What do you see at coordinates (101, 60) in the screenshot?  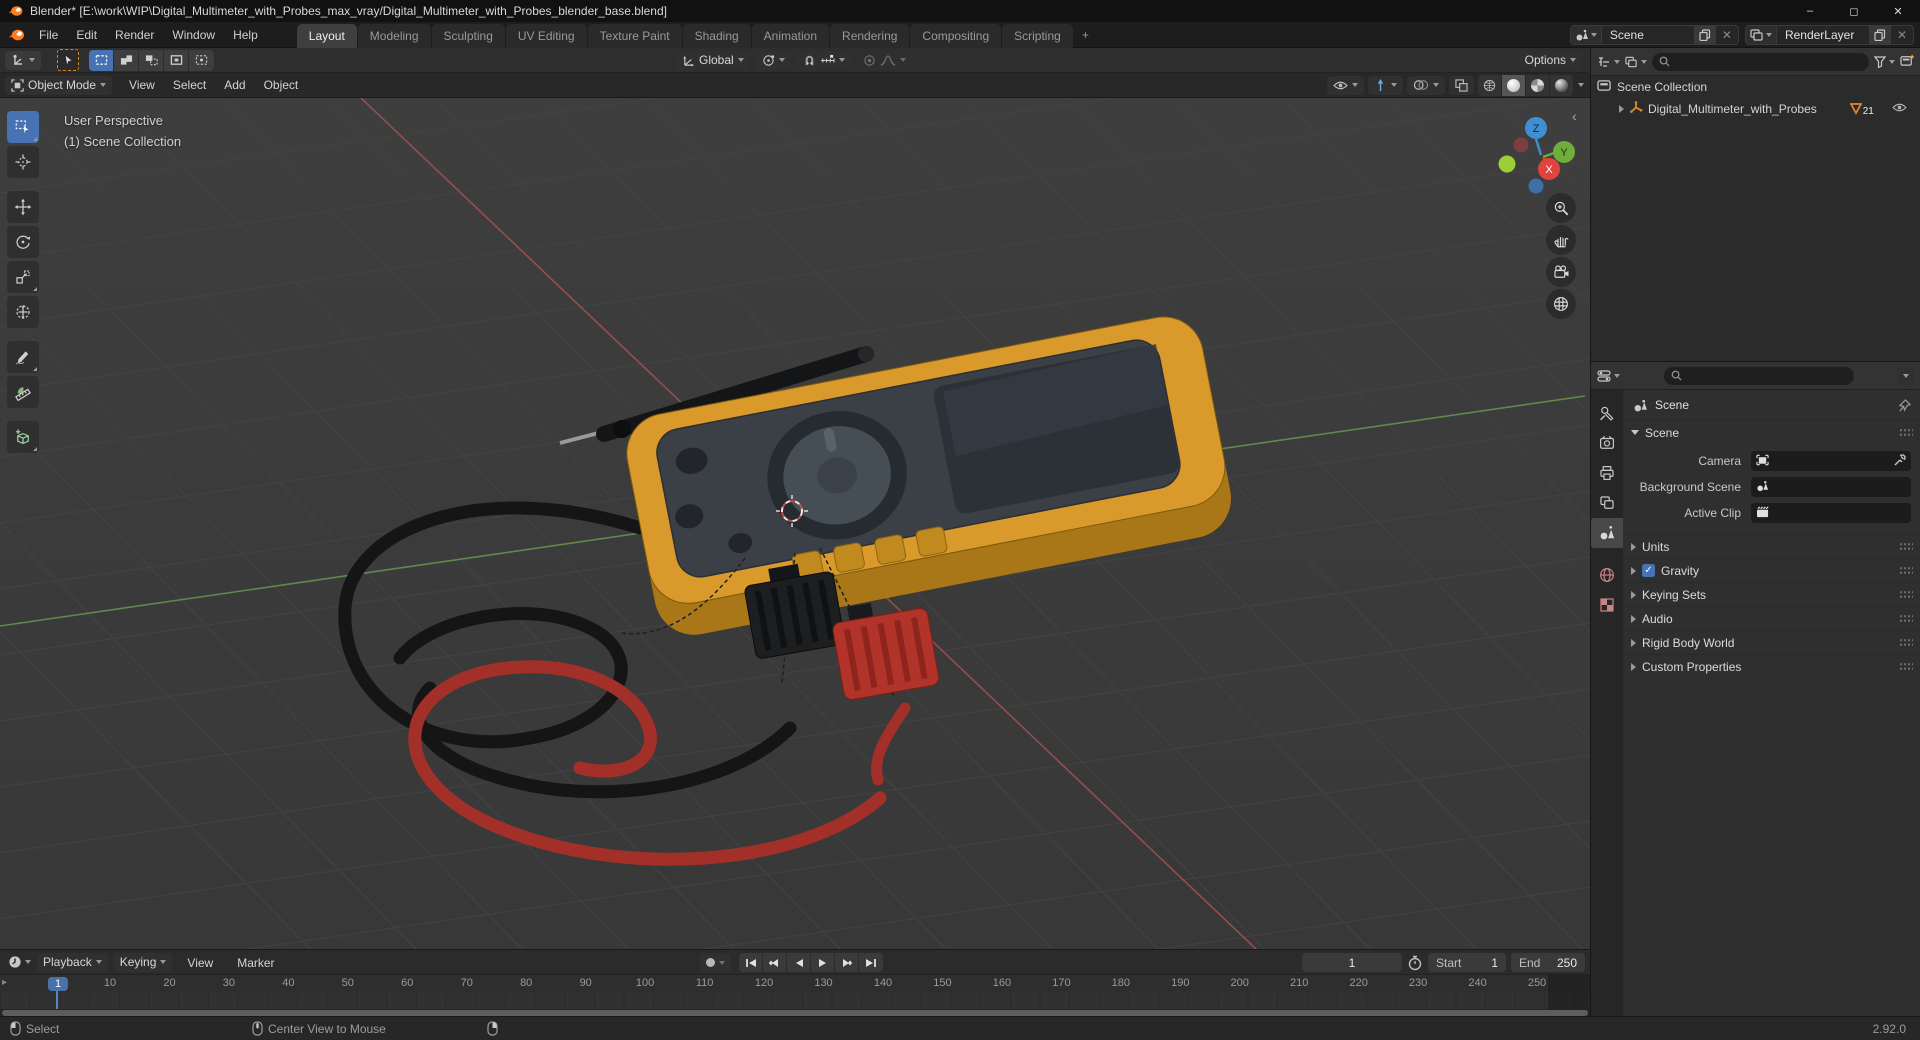 I see `select-mode-set` at bounding box center [101, 60].